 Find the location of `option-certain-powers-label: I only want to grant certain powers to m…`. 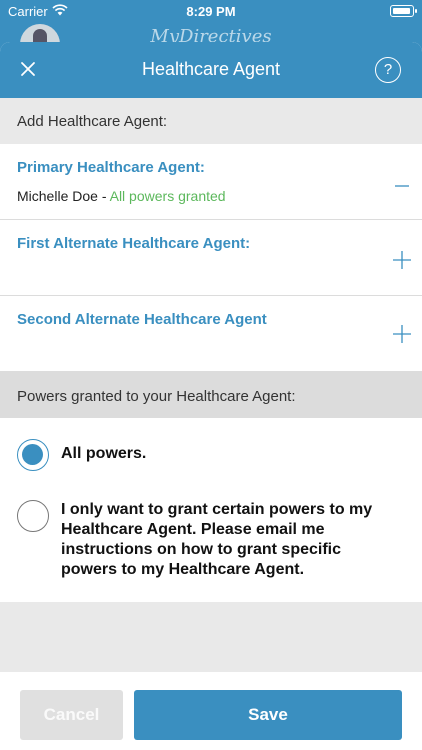

option-certain-powers-label: I only want to grant certain powers to m… is located at coordinates (217, 539).